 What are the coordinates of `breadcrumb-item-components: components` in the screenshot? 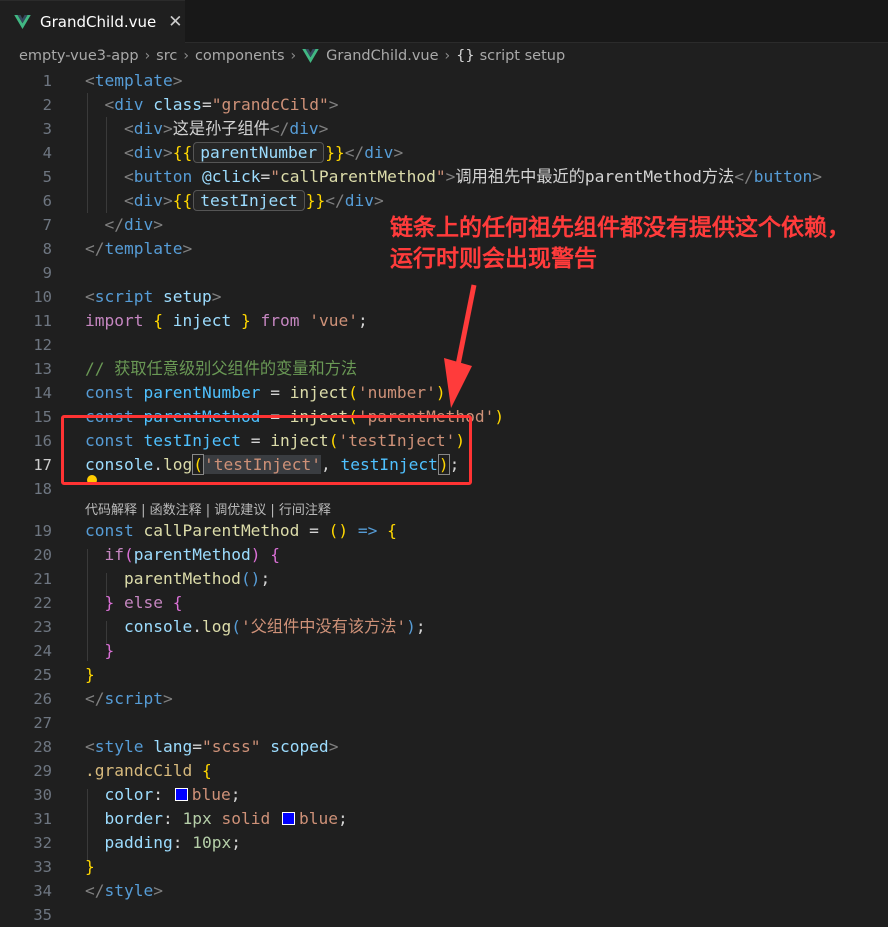 It's located at (240, 56).